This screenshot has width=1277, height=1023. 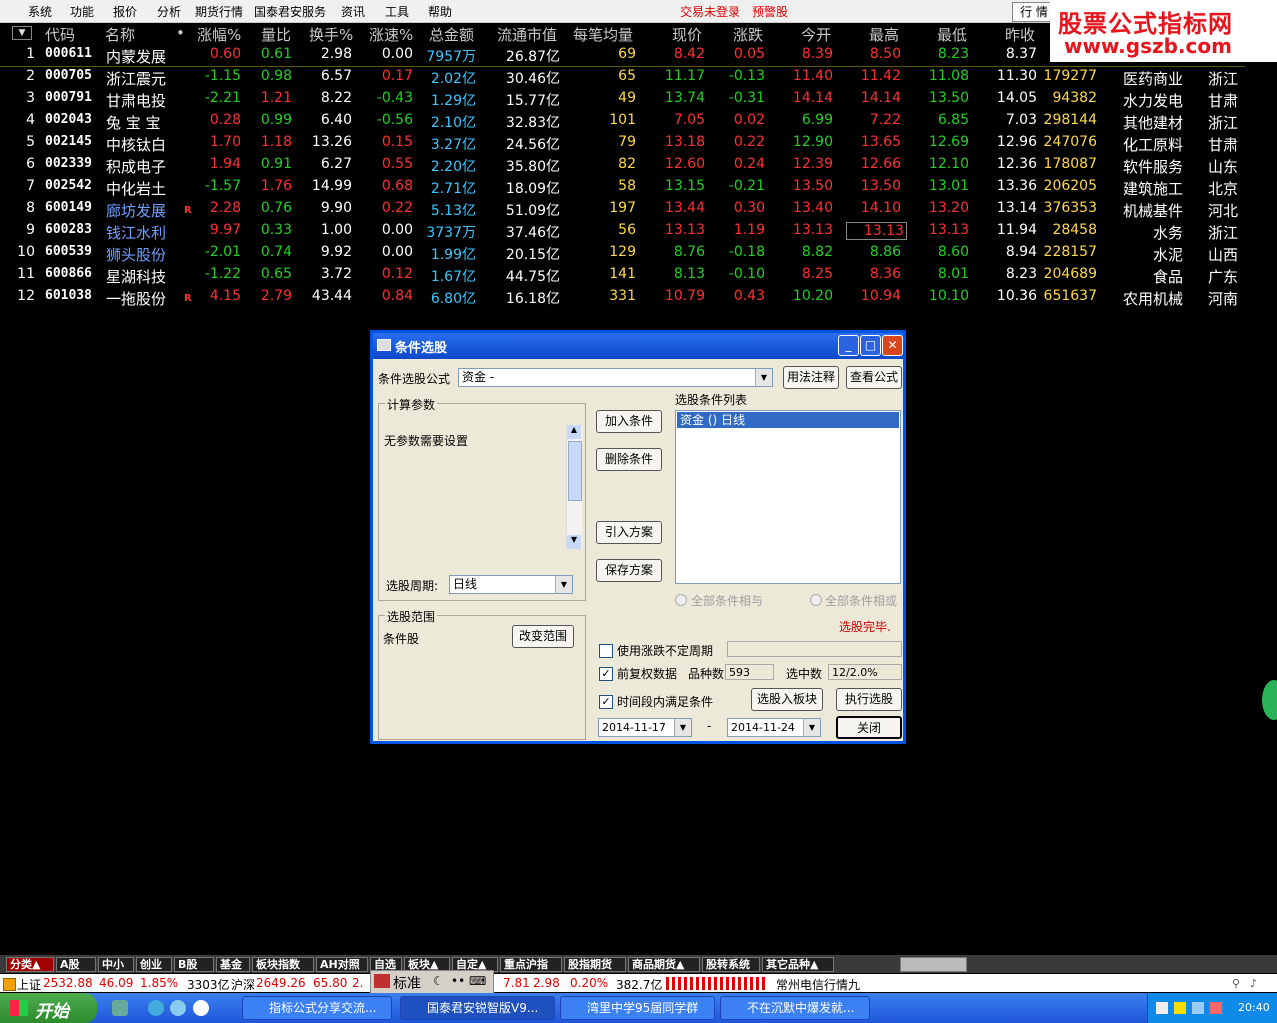 I want to click on quicklaunch-icon, so click(x=120, y=1008).